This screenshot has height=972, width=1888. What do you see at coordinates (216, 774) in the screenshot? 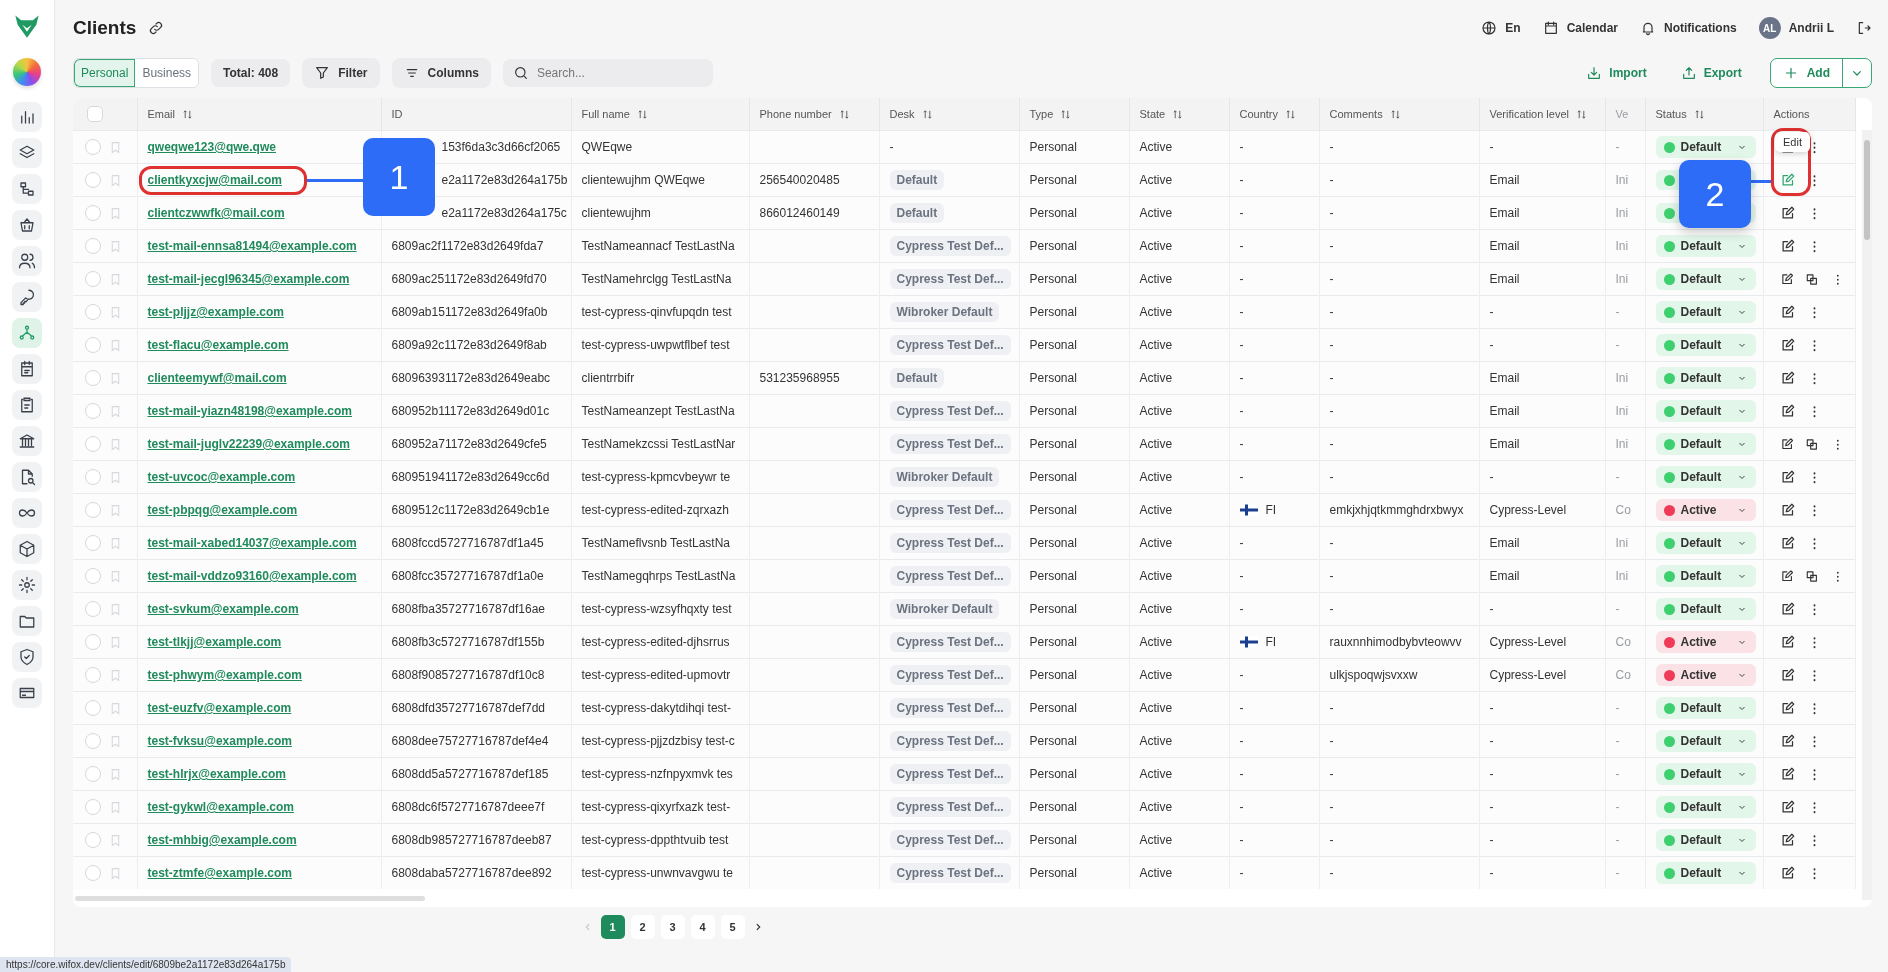
I see `email-link: test-hlrjx@example.com` at bounding box center [216, 774].